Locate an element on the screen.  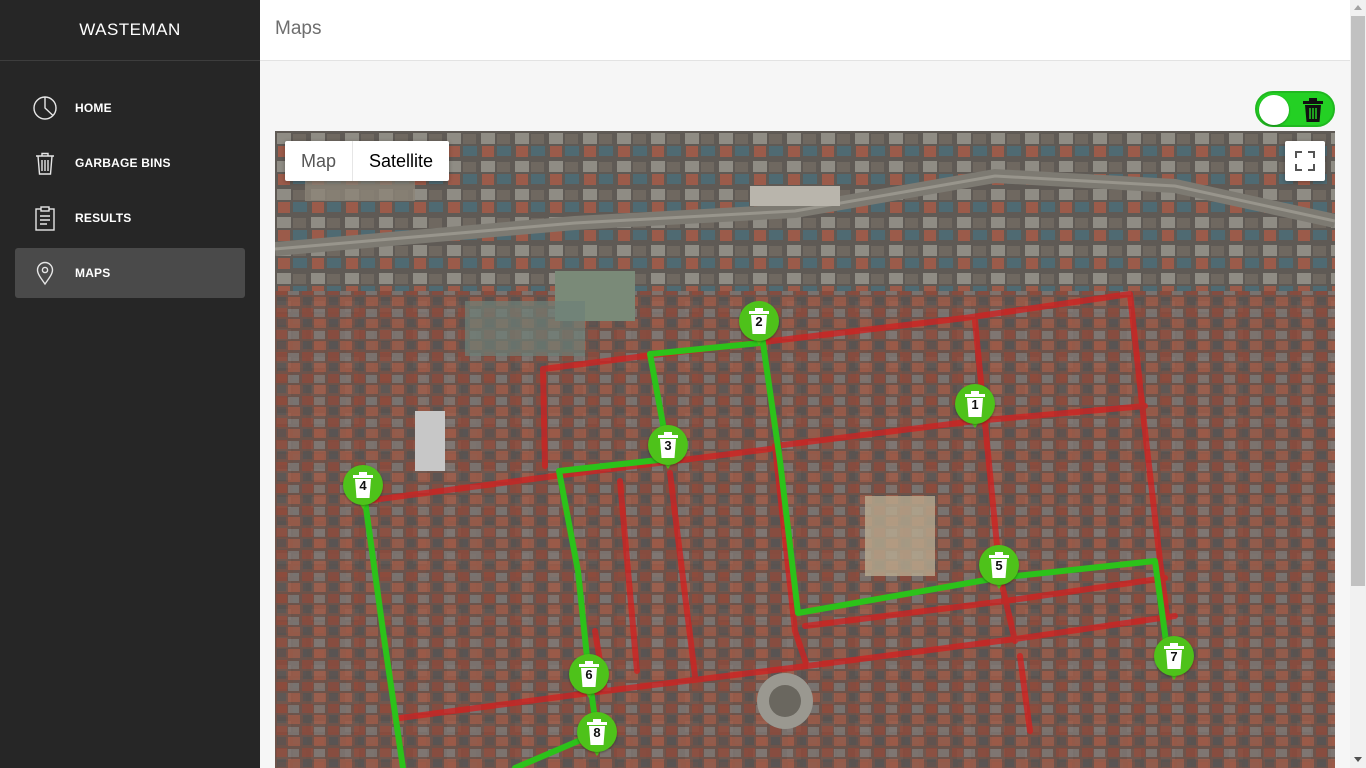
page-title: Maps is located at coordinates (298, 28).